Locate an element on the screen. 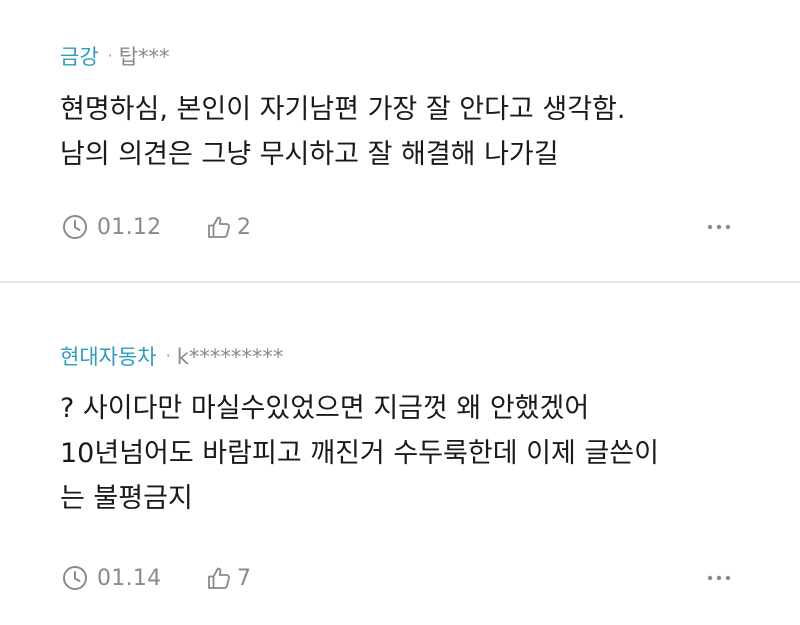  comment-meta: 금강 · 탑*** is located at coordinates (115, 58).